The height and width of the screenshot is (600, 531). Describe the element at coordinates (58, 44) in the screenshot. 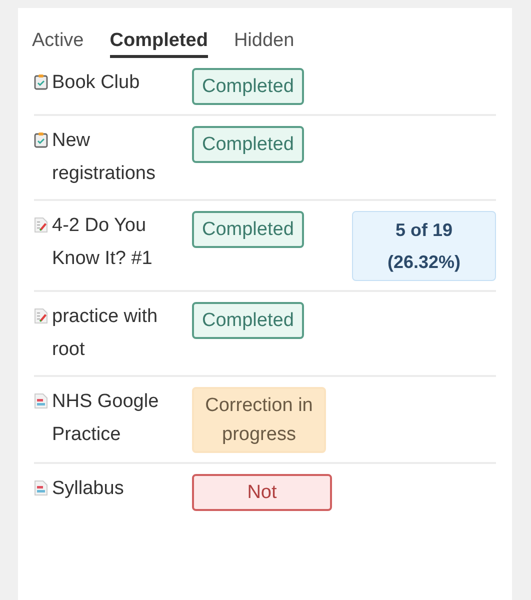

I see `tab: Active` at that location.